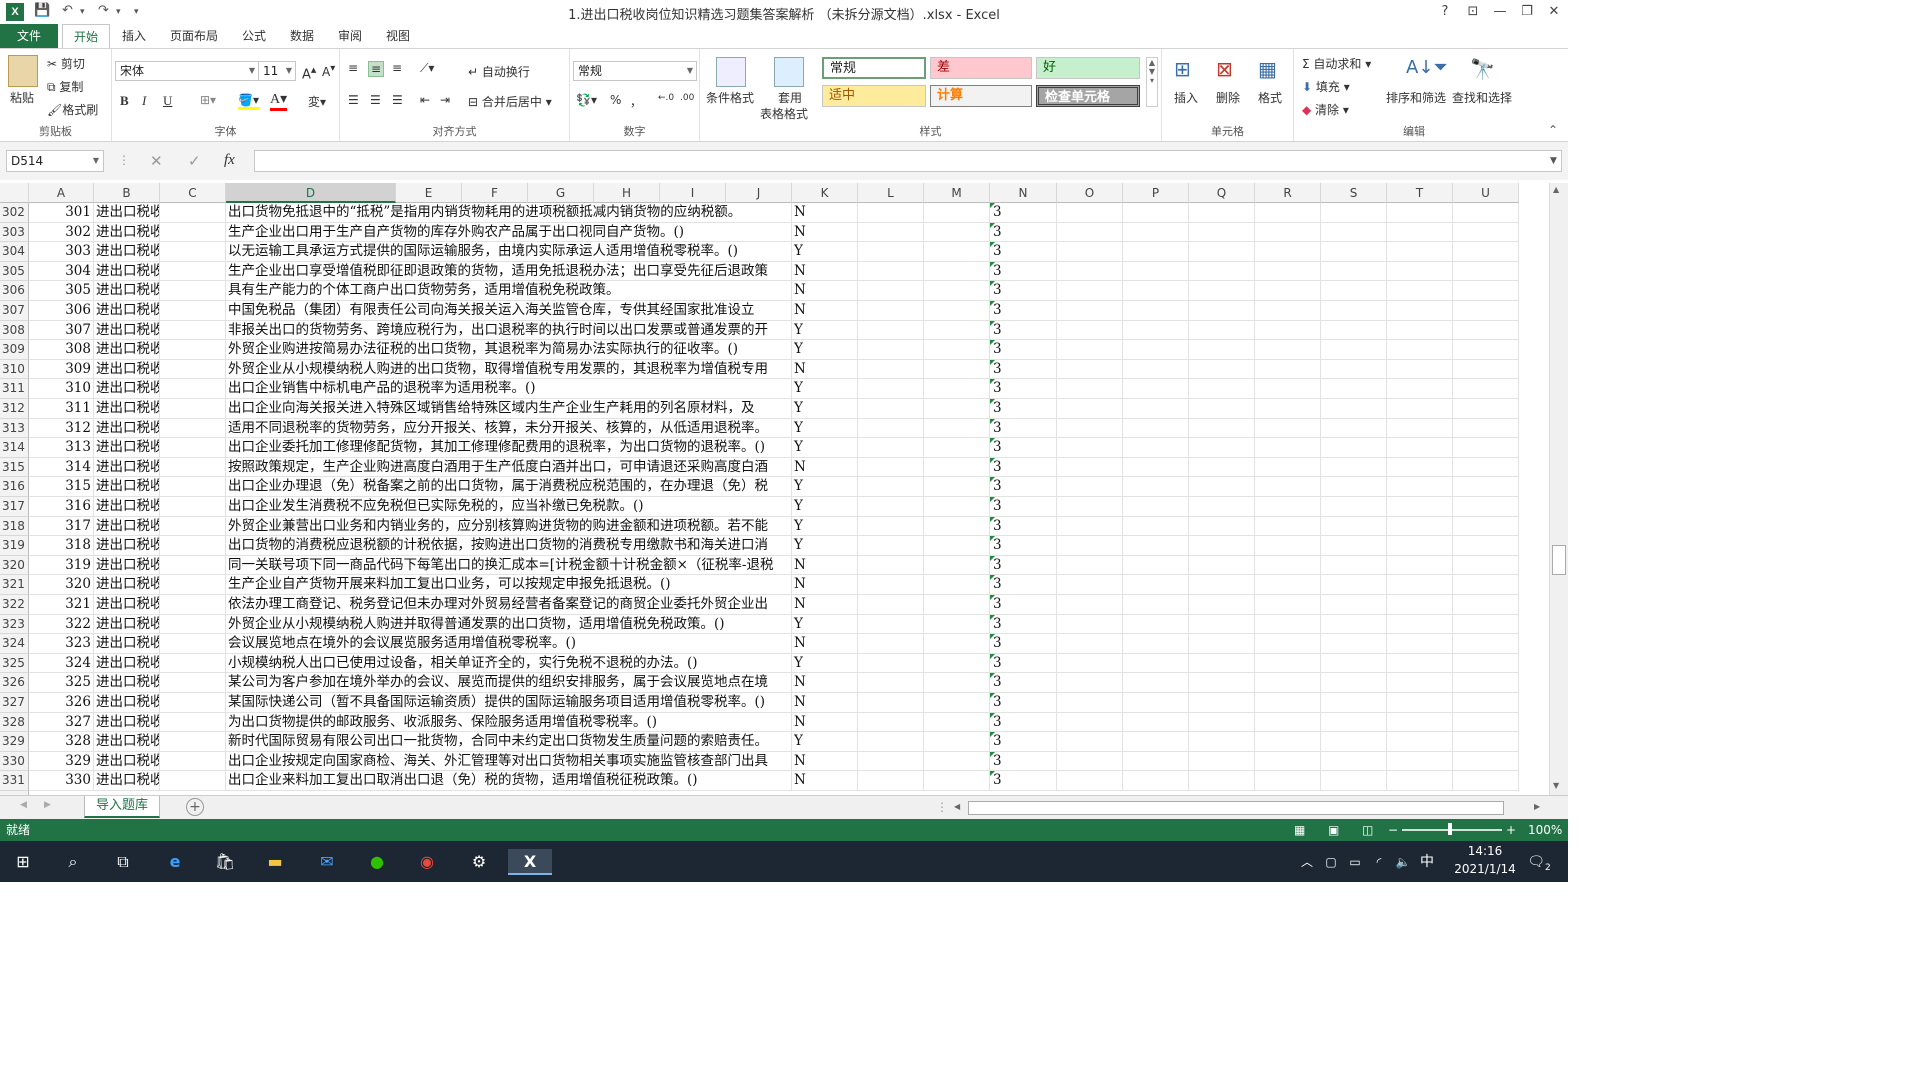 This screenshot has height=1080, width=1920. What do you see at coordinates (14, 644) in the screenshot?
I see `row-header: 324` at bounding box center [14, 644].